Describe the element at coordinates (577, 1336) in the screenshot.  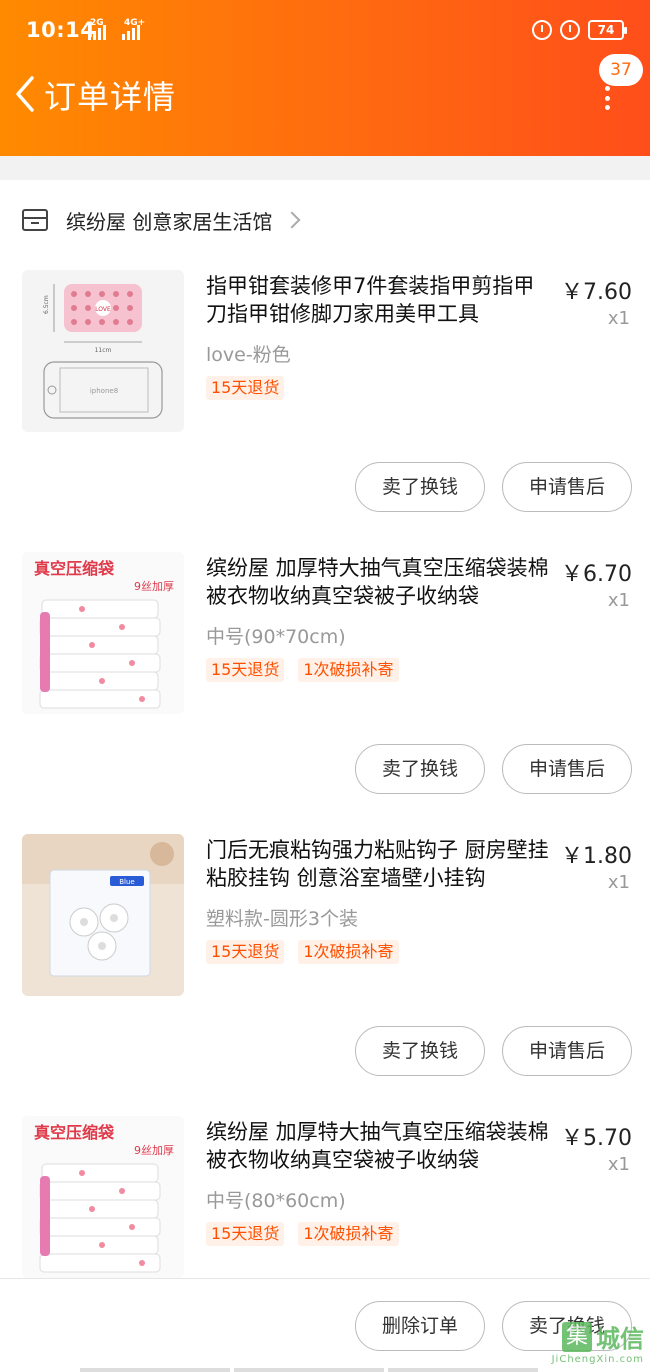
I see `watermark-logo: 集` at that location.